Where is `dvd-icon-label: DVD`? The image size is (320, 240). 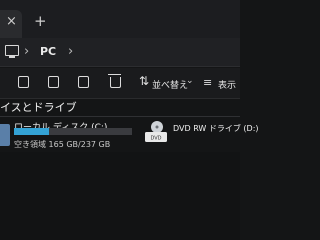
dvd-icon-label: DVD is located at coordinates (155, 139).